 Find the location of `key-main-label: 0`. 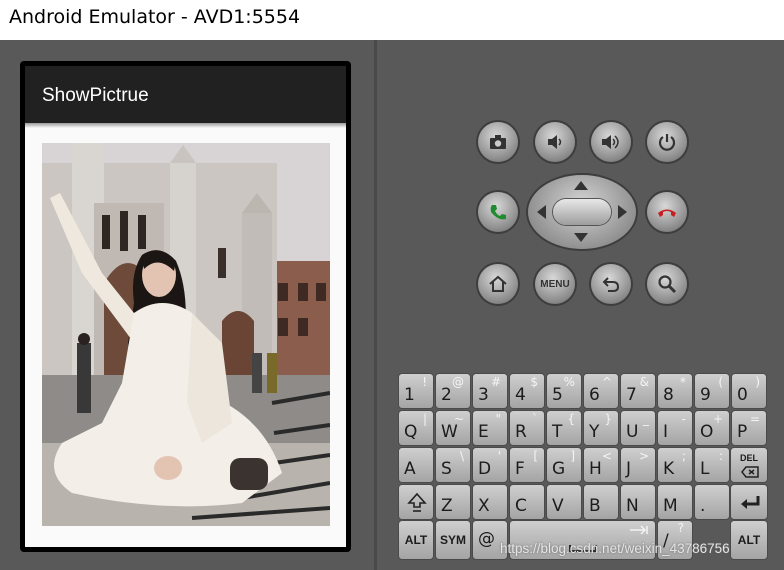

key-main-label: 0 is located at coordinates (742, 395).